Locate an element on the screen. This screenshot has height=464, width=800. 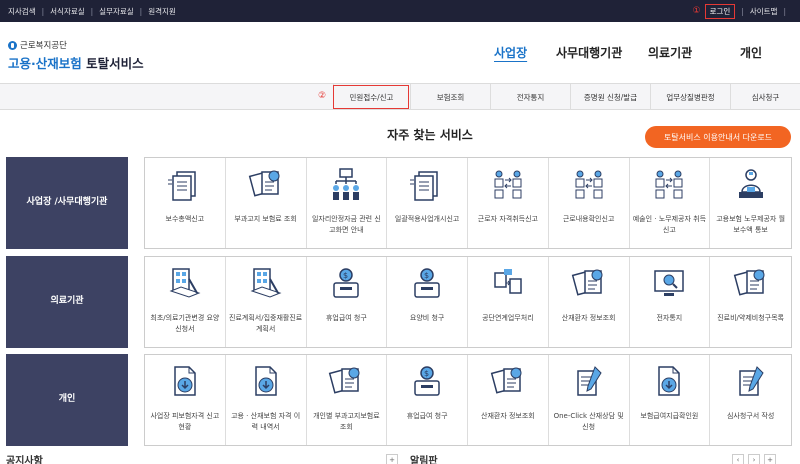
service-label: 요양비 청구 is located at coordinates (427, 318).